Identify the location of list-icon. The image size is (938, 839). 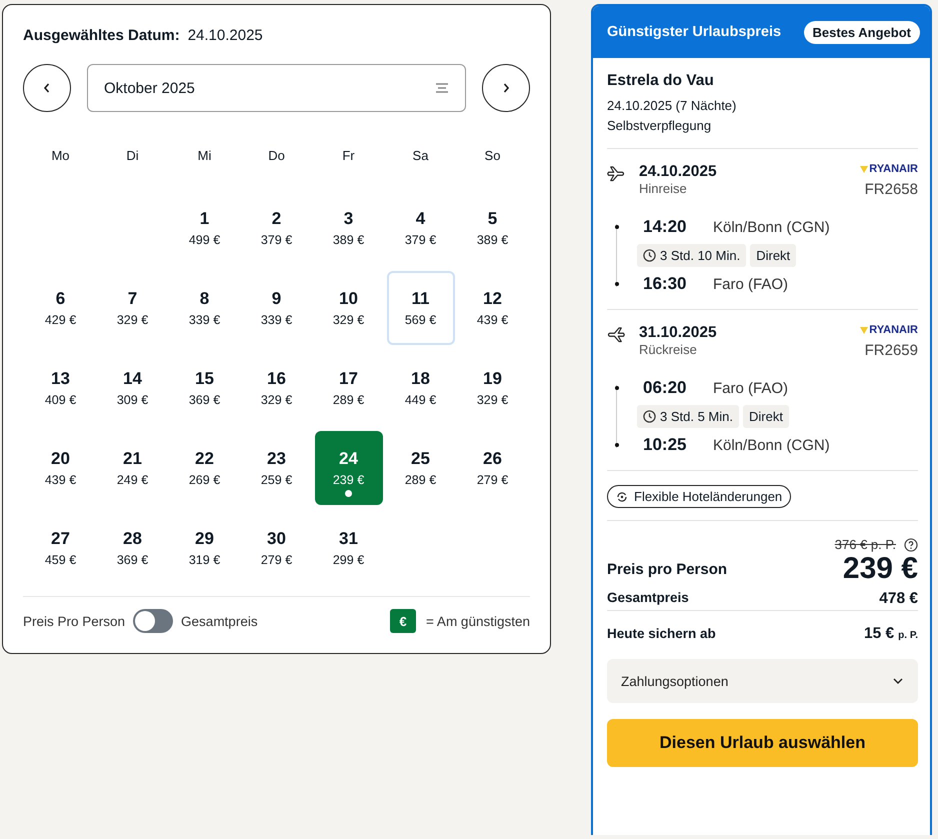
(442, 88).